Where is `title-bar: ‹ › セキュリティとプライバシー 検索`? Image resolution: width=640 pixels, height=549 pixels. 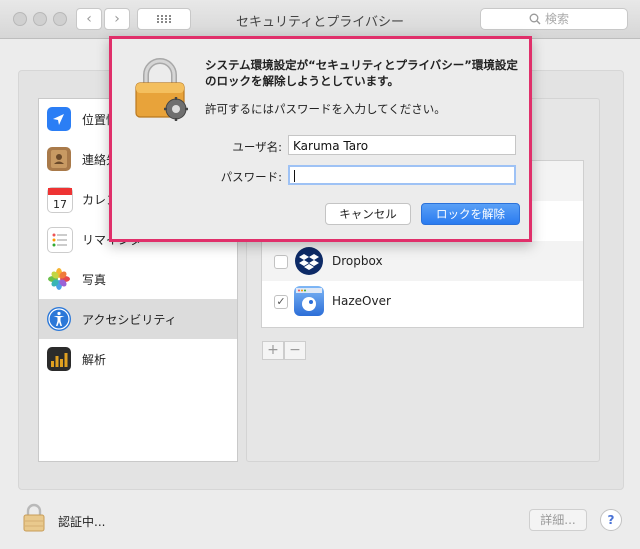 title-bar: ‹ › セキュリティとプライバシー 検索 is located at coordinates (320, 19).